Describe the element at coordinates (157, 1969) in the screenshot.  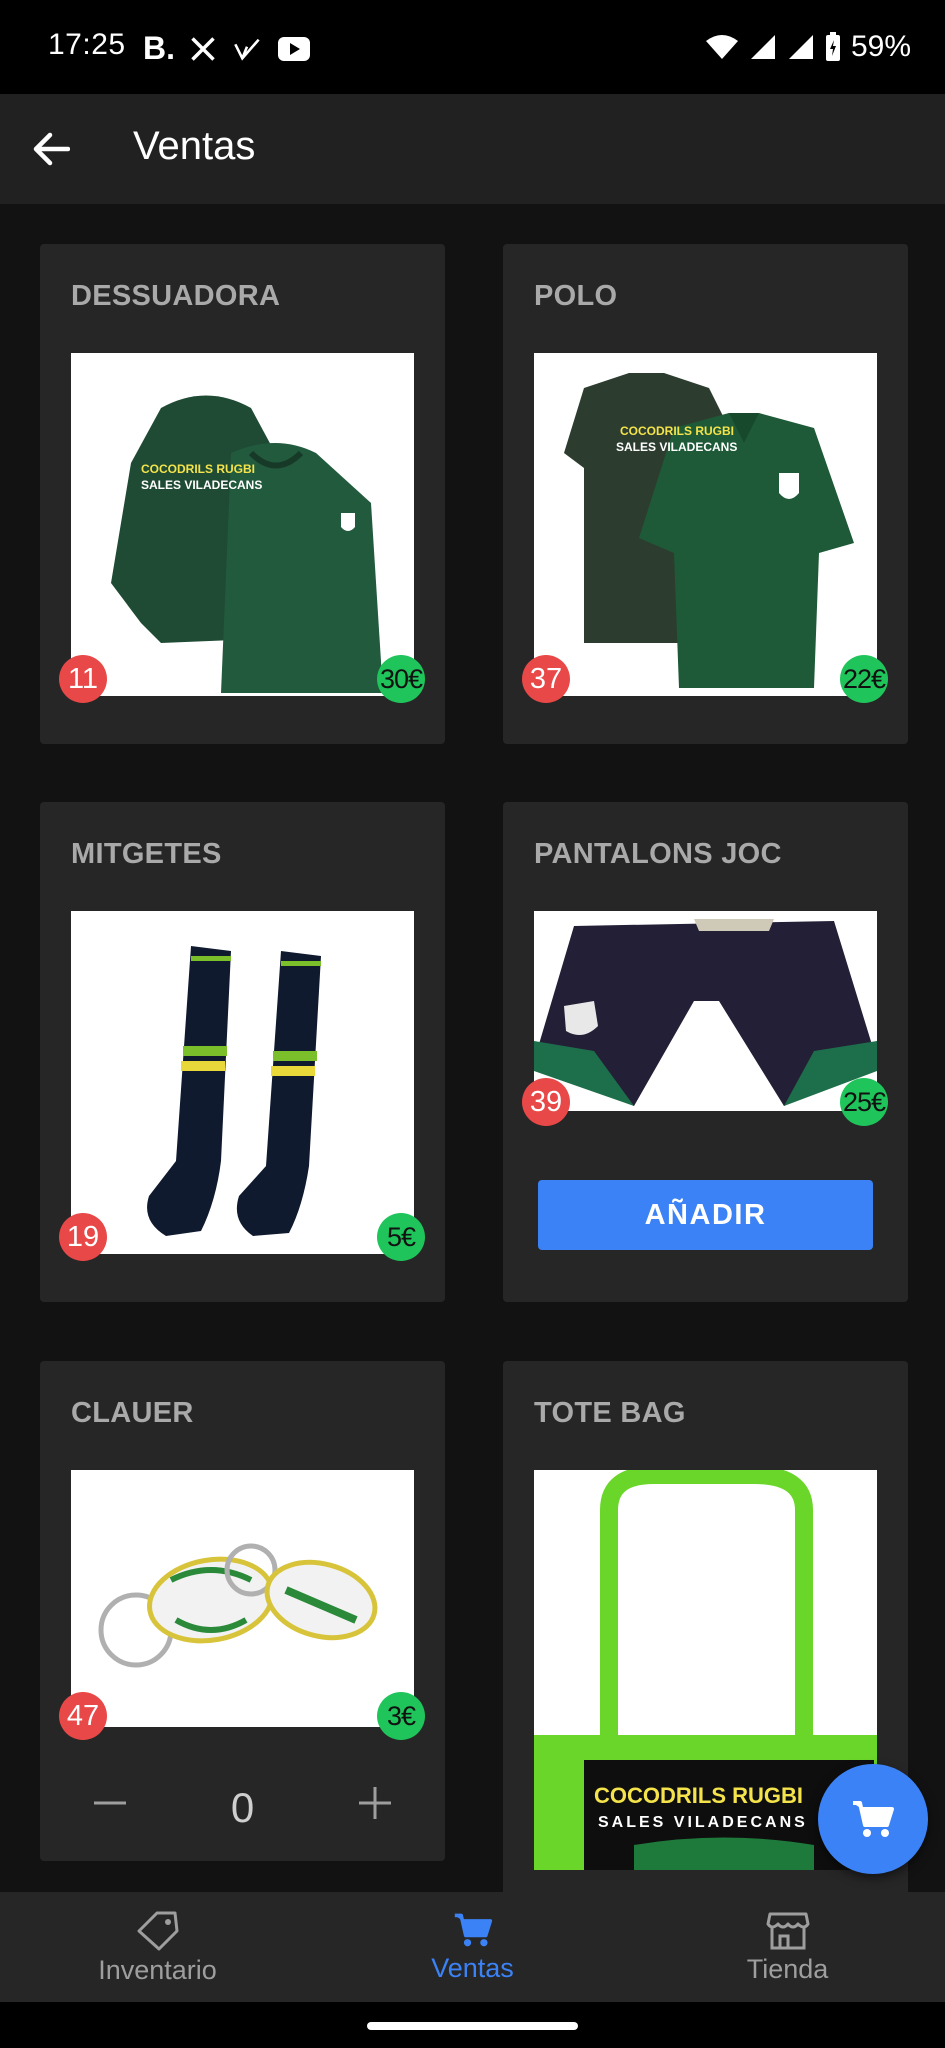
I see `nav-label: Inventario` at that location.